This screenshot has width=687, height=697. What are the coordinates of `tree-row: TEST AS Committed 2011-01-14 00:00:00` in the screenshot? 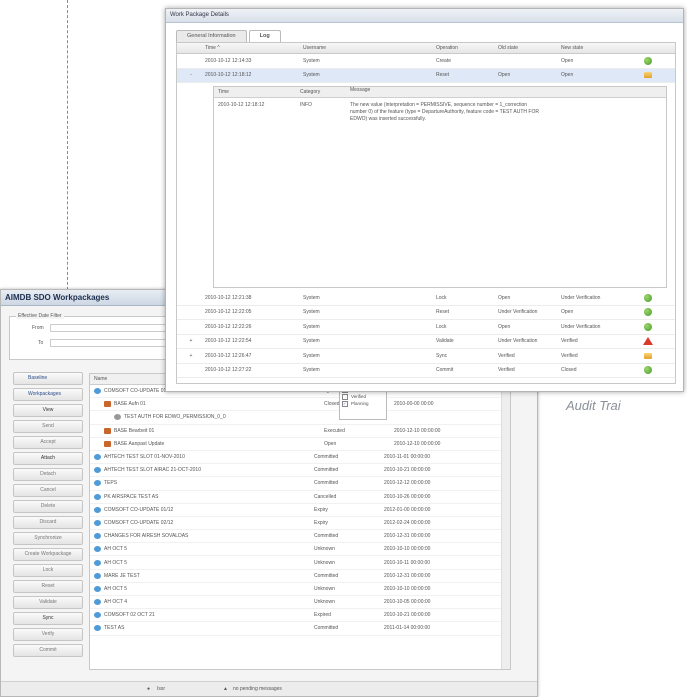 It's located at (300, 629).